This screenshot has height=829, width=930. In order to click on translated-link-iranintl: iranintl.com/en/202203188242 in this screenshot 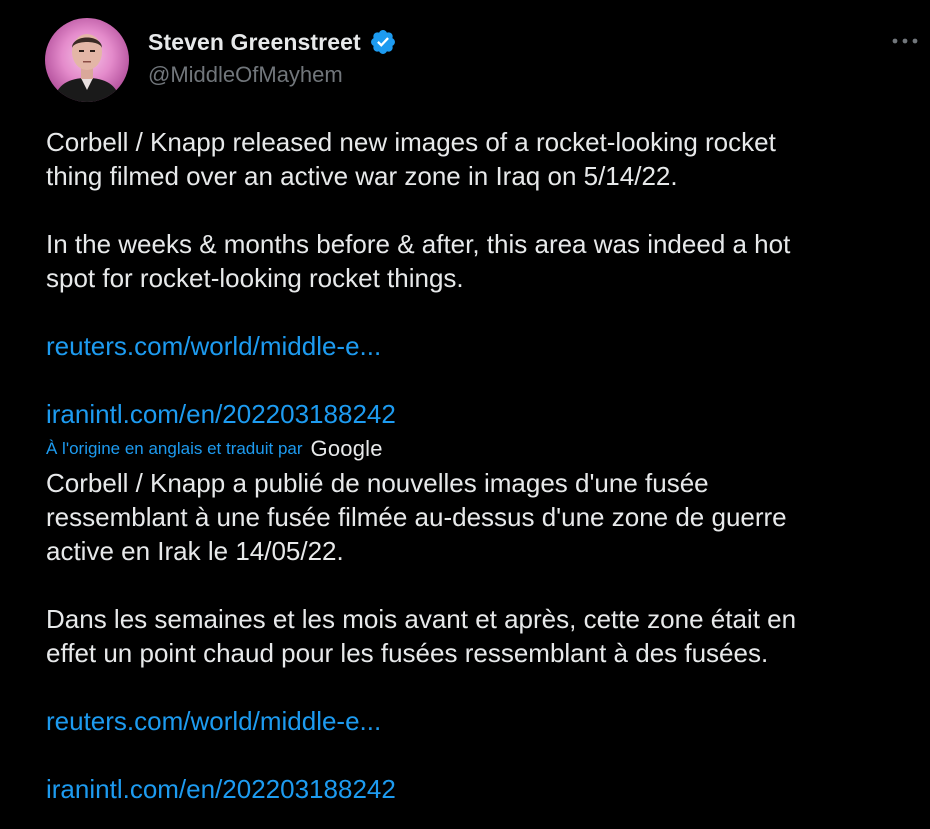, I will do `click(486, 789)`.